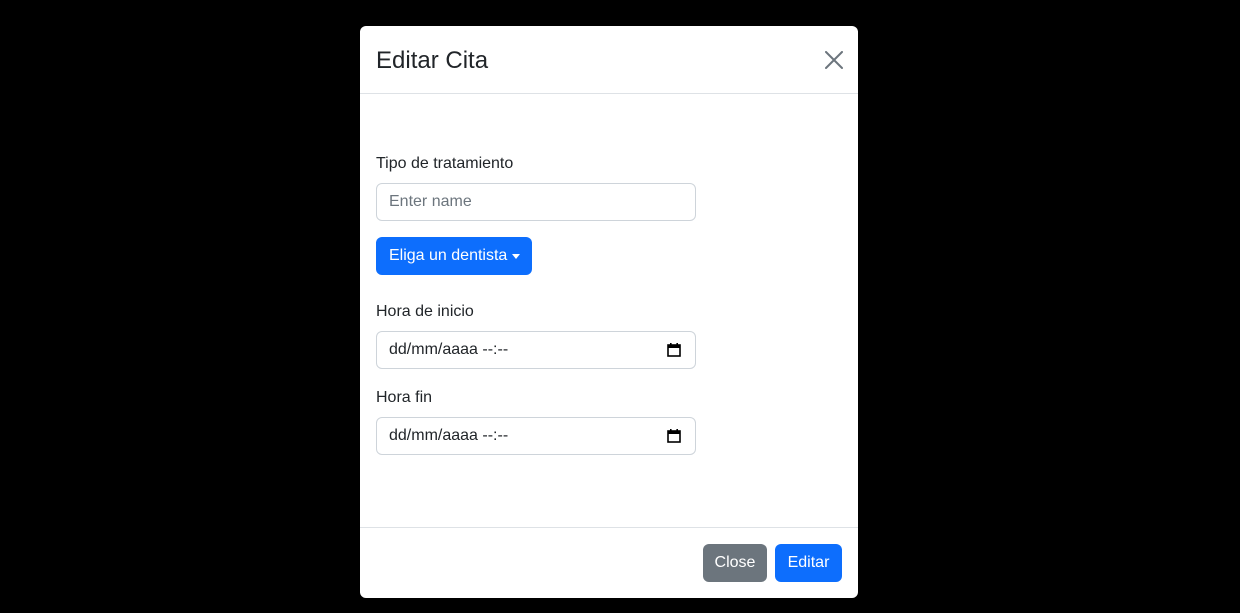 The width and height of the screenshot is (1240, 613). What do you see at coordinates (449, 349) in the screenshot?
I see `start-time-value: dd/mm/aaaa --:--` at bounding box center [449, 349].